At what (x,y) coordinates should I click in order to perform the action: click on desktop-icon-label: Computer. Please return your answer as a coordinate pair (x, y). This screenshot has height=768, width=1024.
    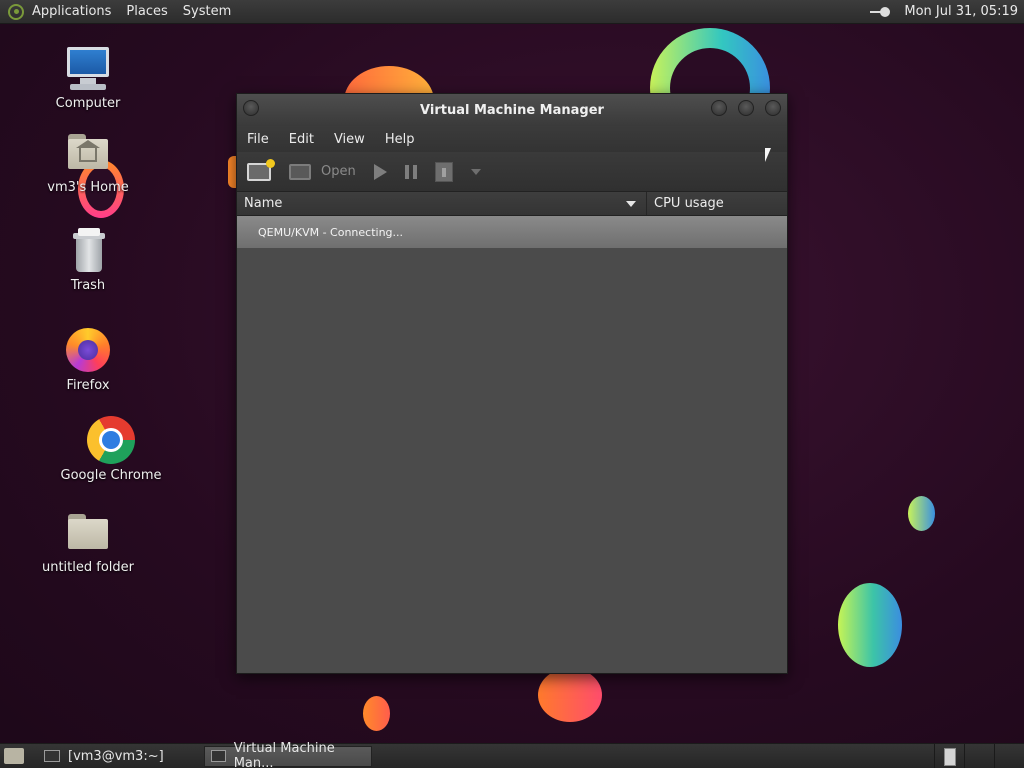
    Looking at the image, I should click on (88, 103).